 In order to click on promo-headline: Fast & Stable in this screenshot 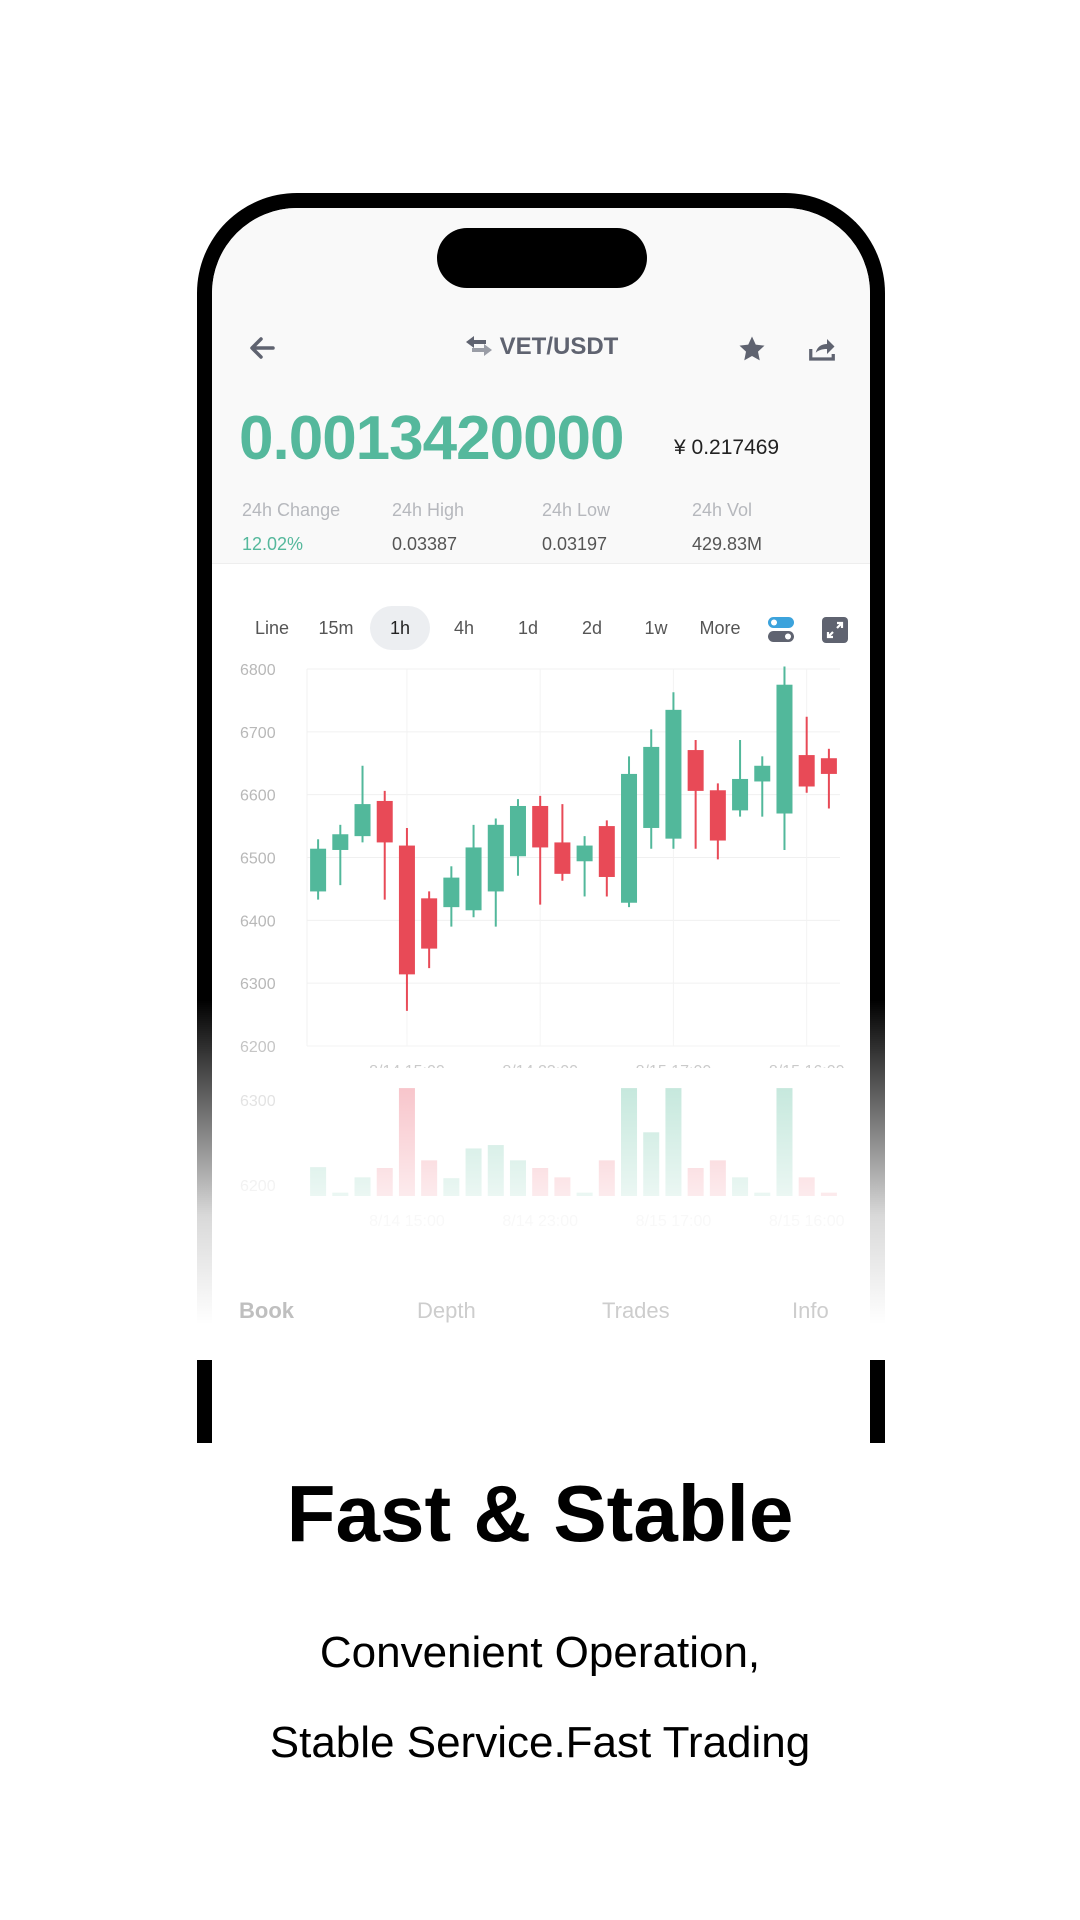, I will do `click(540, 1513)`.